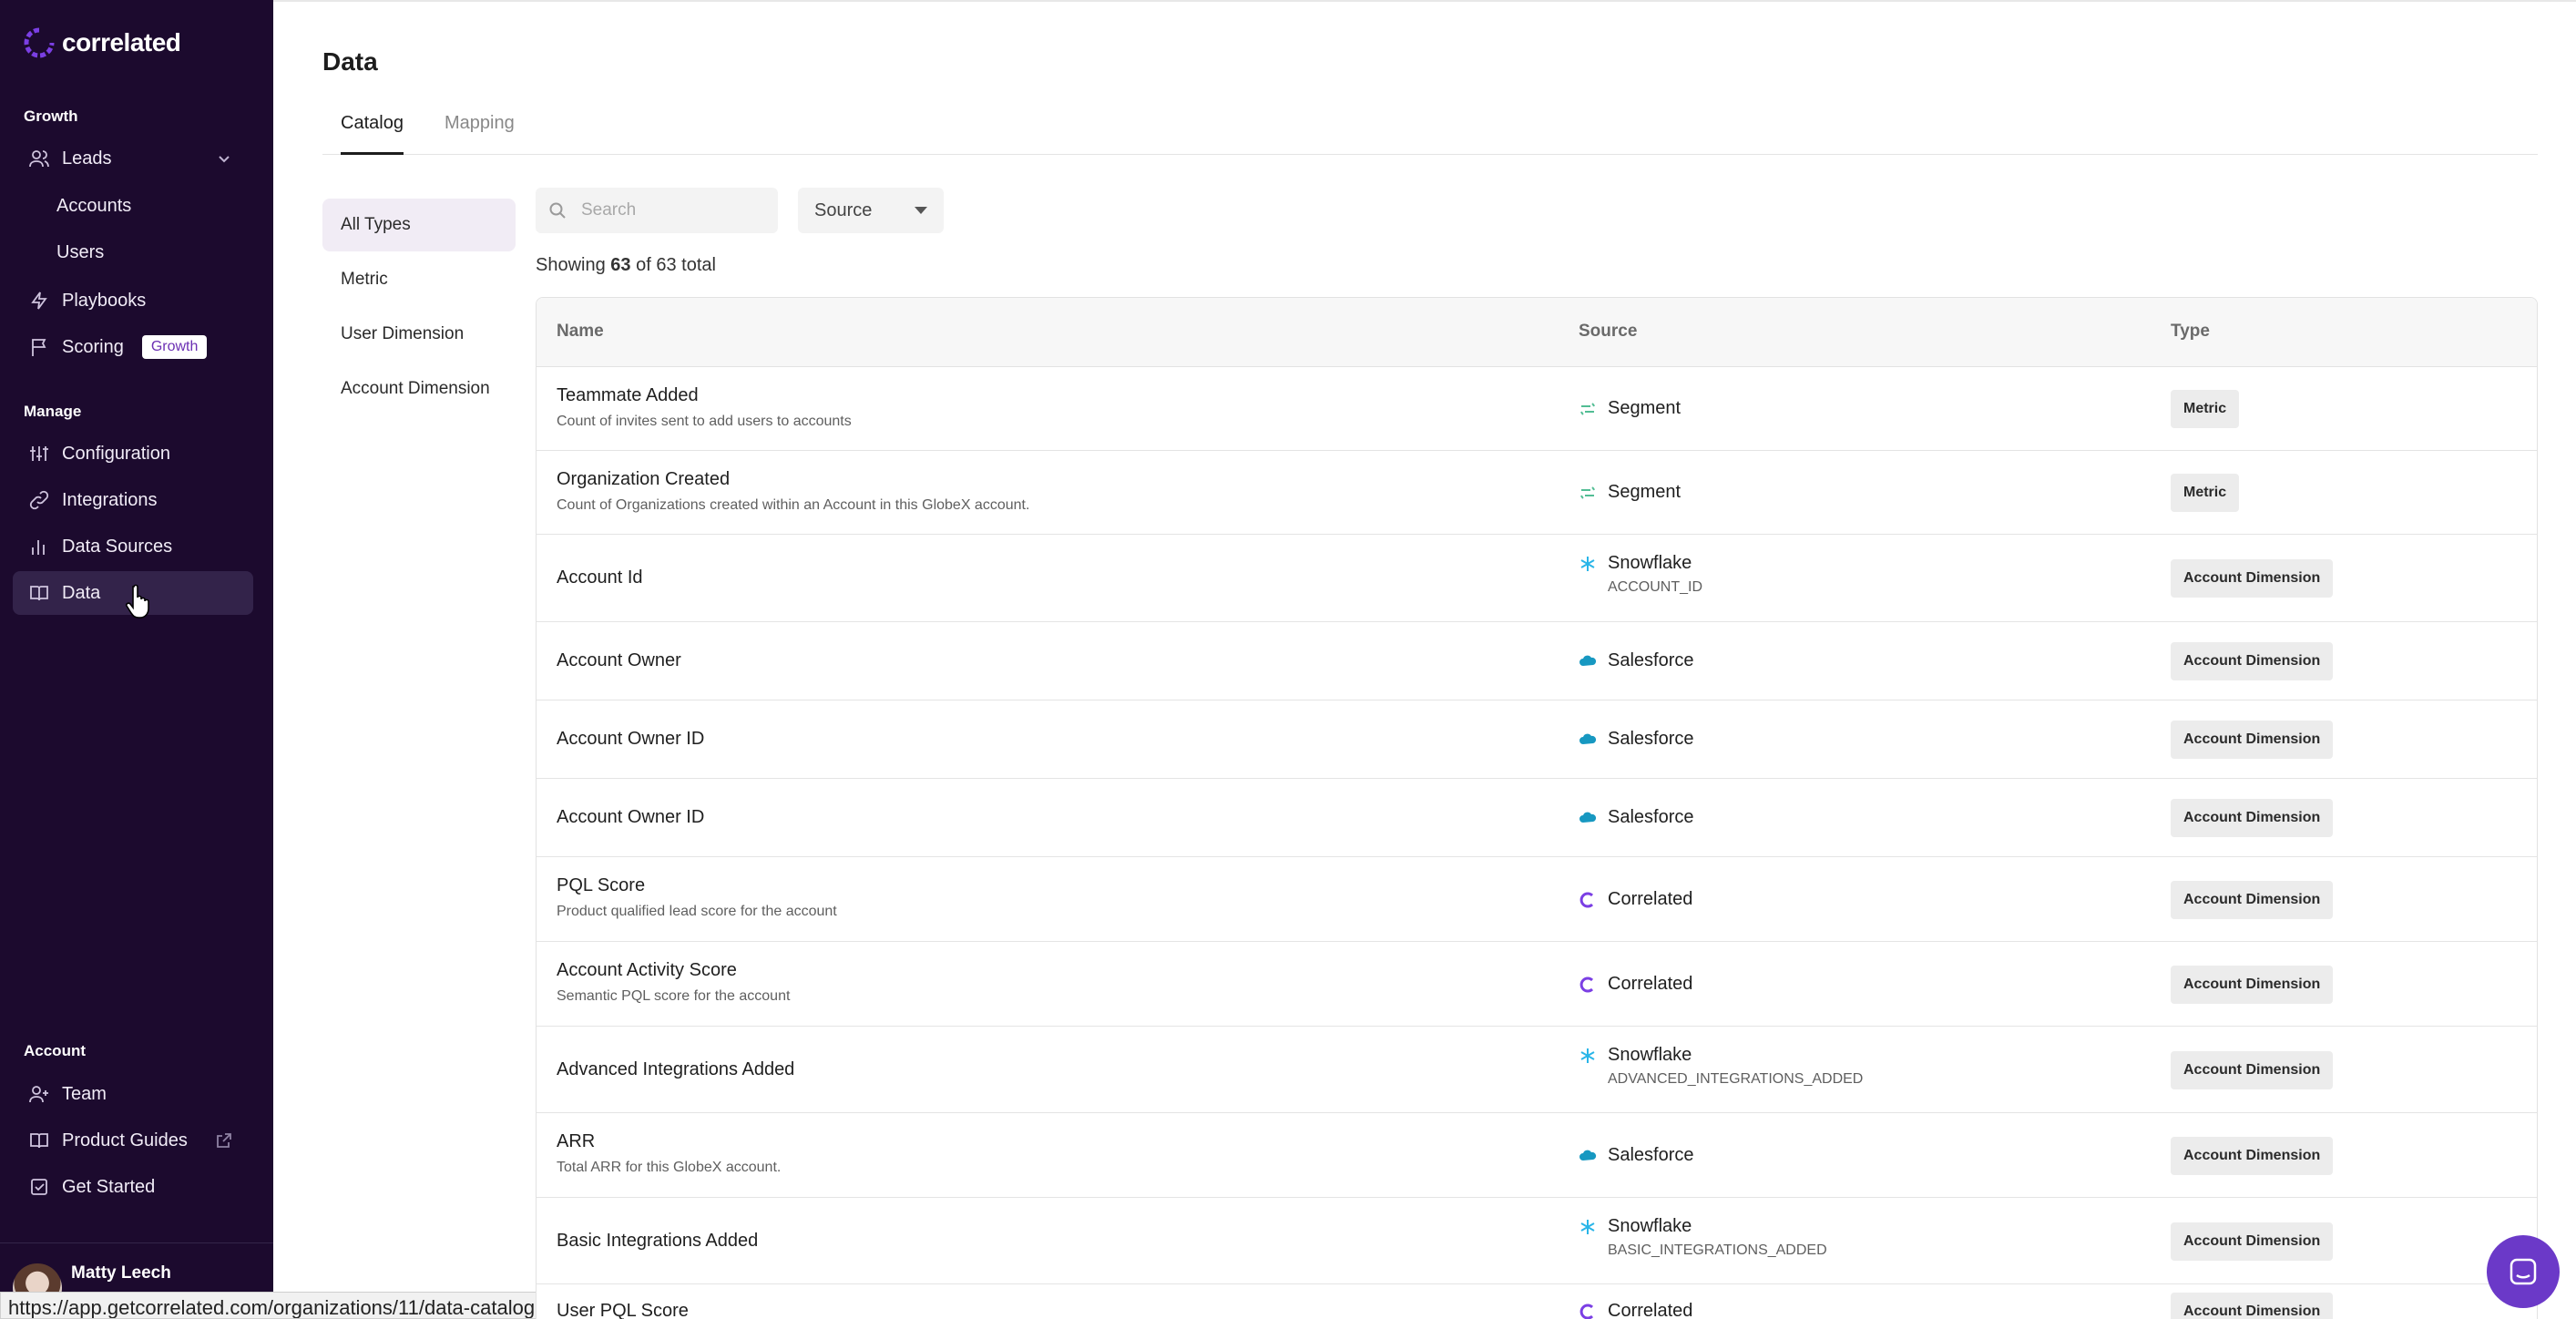 Image resolution: width=2576 pixels, height=1319 pixels. I want to click on row-source-cell: Salesforce, so click(1636, 819).